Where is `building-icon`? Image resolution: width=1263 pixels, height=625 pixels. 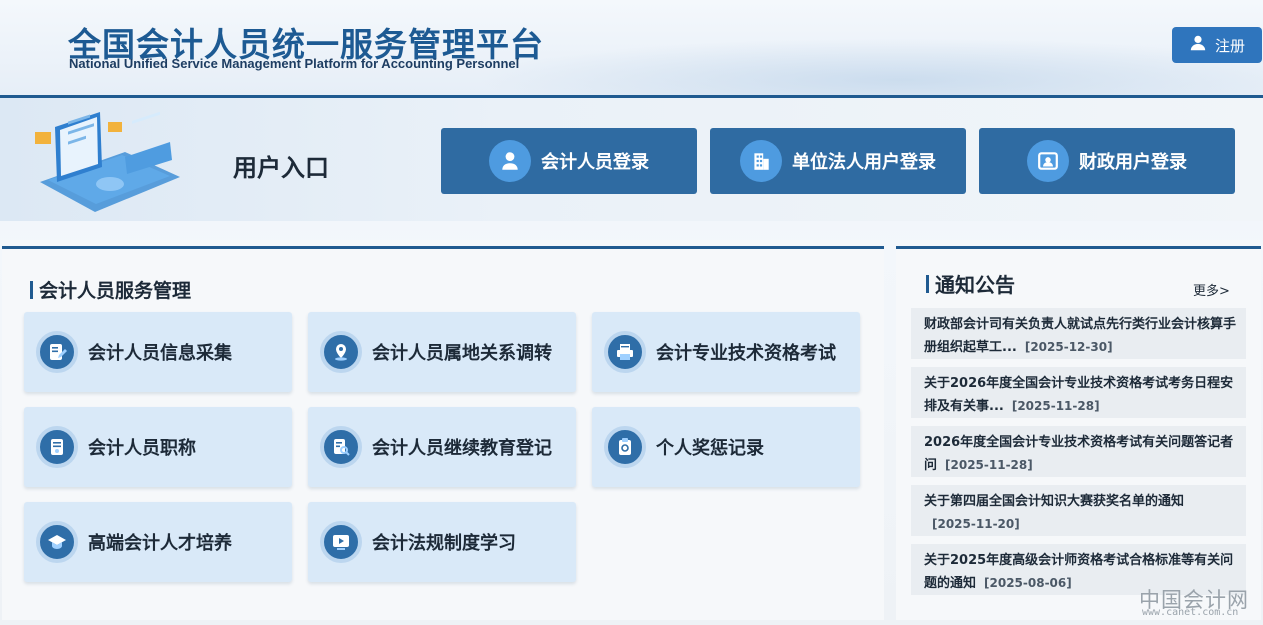
building-icon is located at coordinates (761, 161).